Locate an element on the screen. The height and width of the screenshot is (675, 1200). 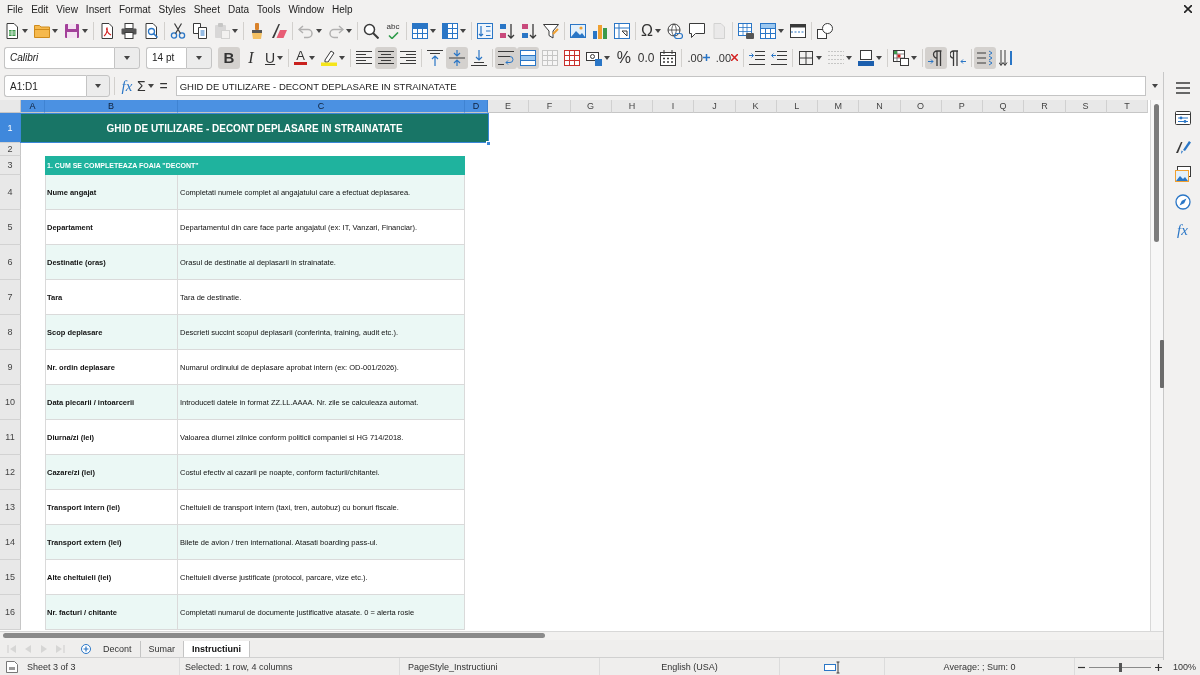
column-header: O is located at coordinates (921, 106).